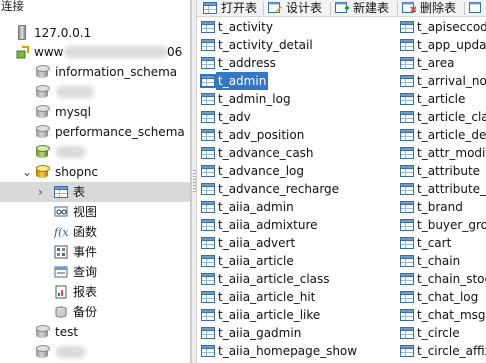 This screenshot has width=486, height=363. Describe the element at coordinates (449, 171) in the screenshot. I see `table-name: t_attribute` at that location.